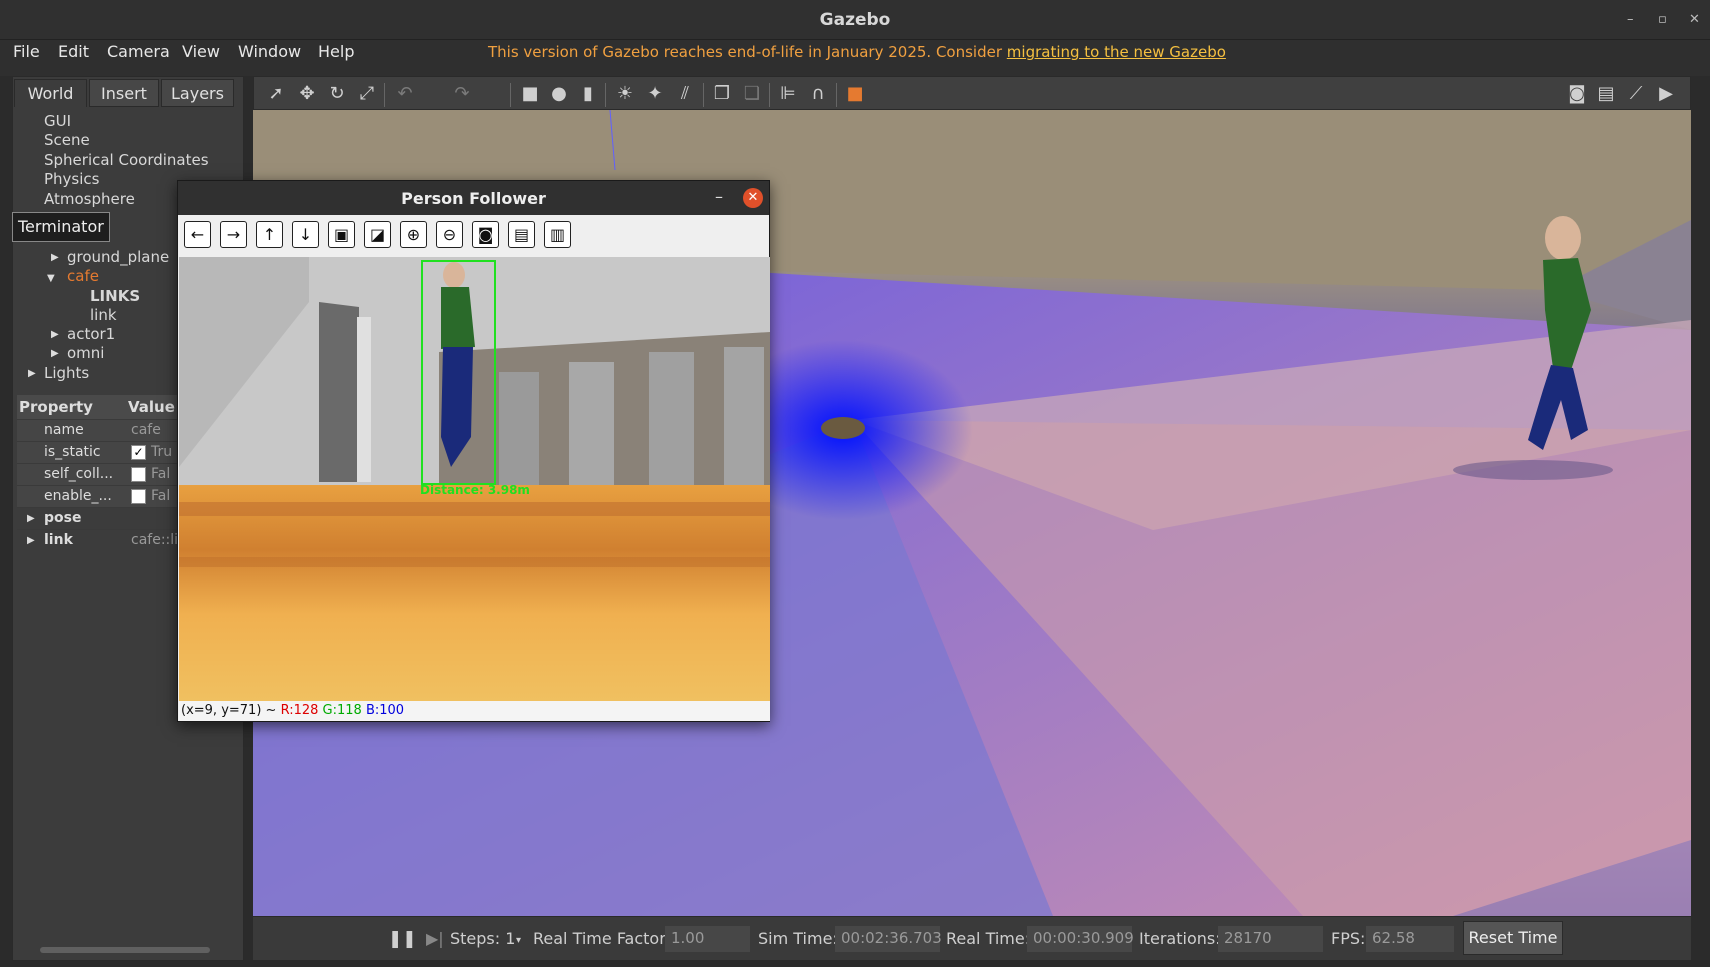  Describe the element at coordinates (521, 234) in the screenshot. I see `copy-clipboard-icon: ▤` at that location.